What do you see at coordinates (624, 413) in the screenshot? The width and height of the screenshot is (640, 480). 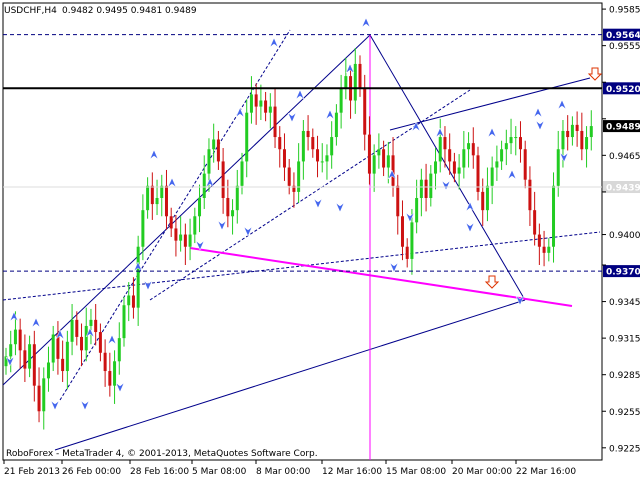 I see `y-tick-label: 0.9255` at bounding box center [624, 413].